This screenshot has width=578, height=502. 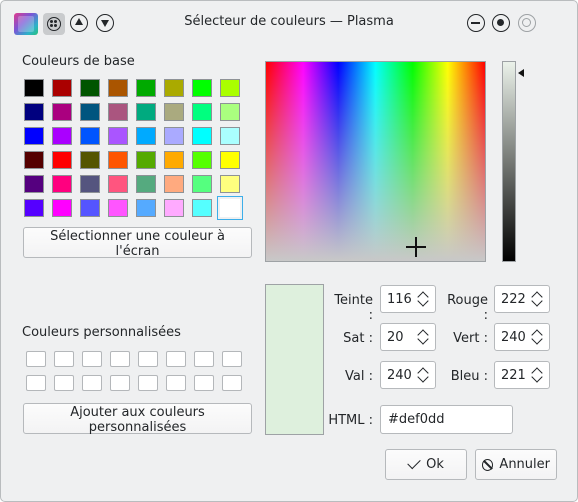 What do you see at coordinates (527, 23) in the screenshot?
I see `close-icon` at bounding box center [527, 23].